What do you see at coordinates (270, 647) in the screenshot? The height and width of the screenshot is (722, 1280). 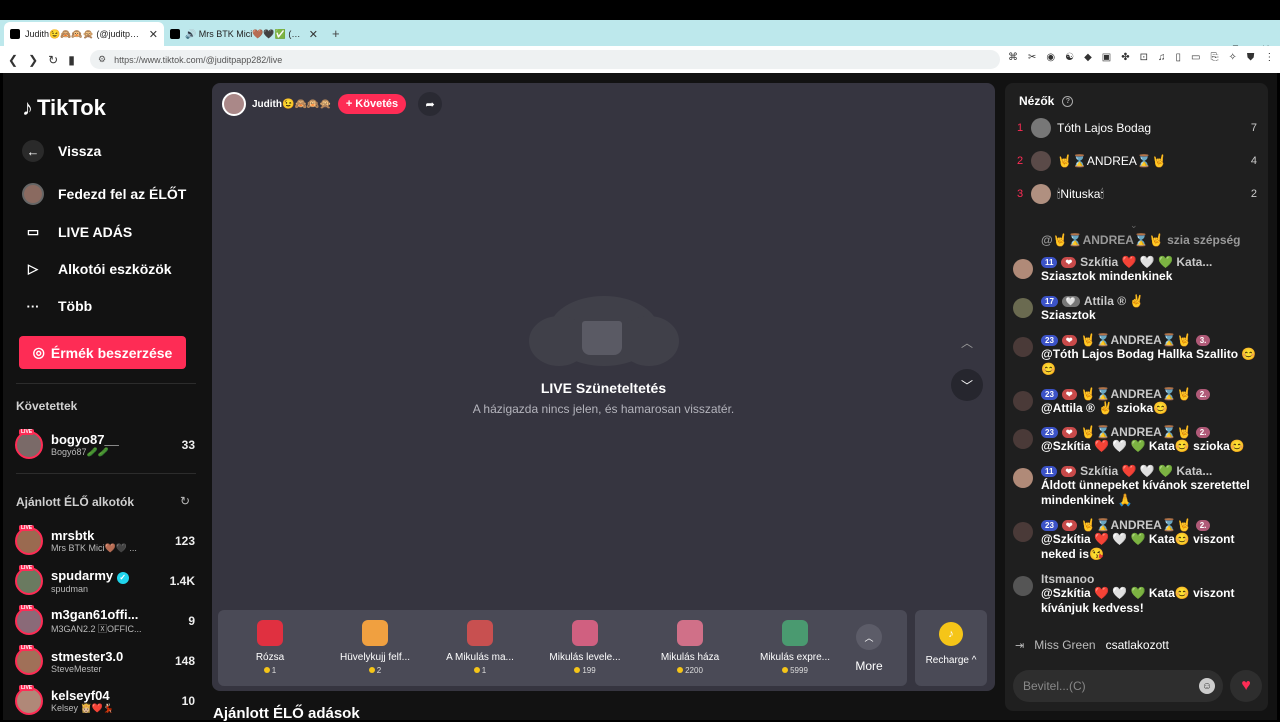 I see `gift-item: Rózsa 1` at bounding box center [270, 647].